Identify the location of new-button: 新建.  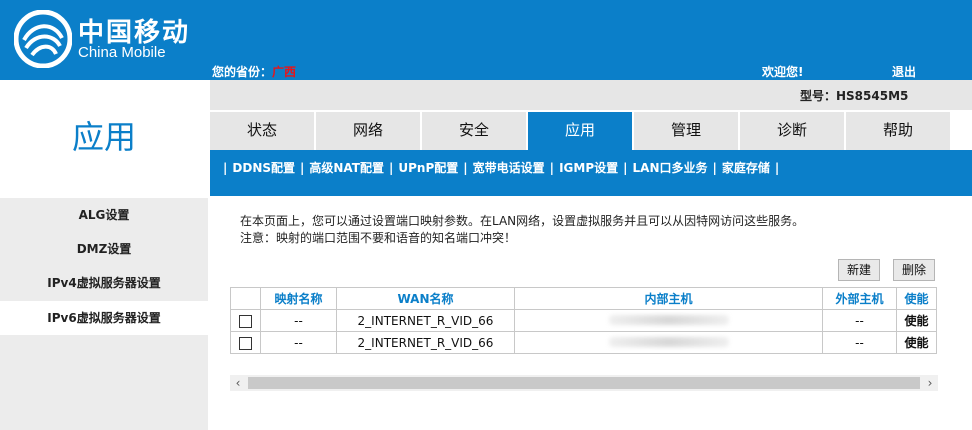
(859, 270).